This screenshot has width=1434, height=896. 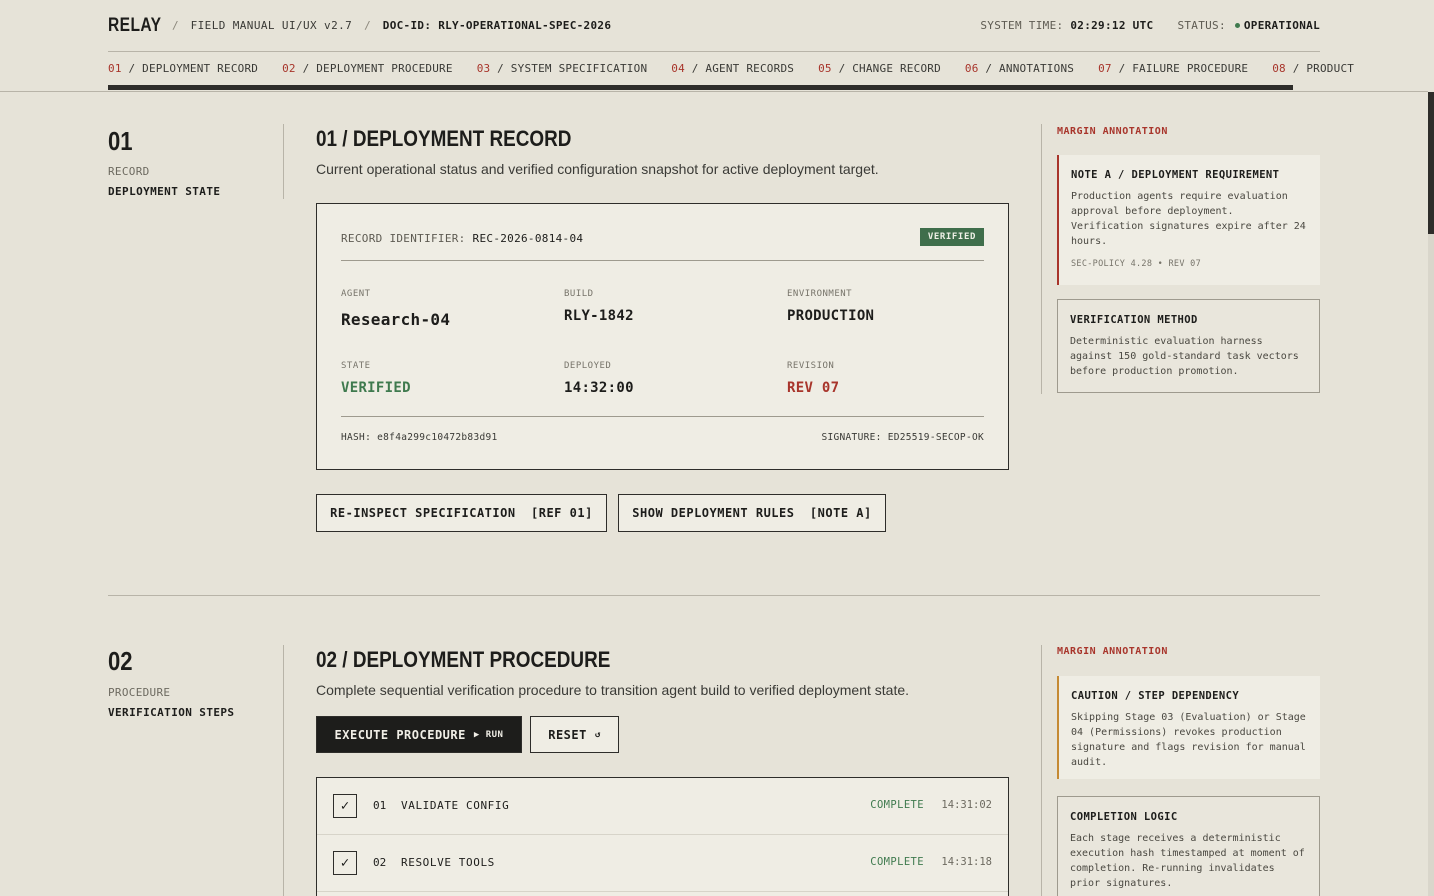 I want to click on nav-tab-02: 02 / DEPLOYMENT PROCEDURE, so click(x=367, y=68).